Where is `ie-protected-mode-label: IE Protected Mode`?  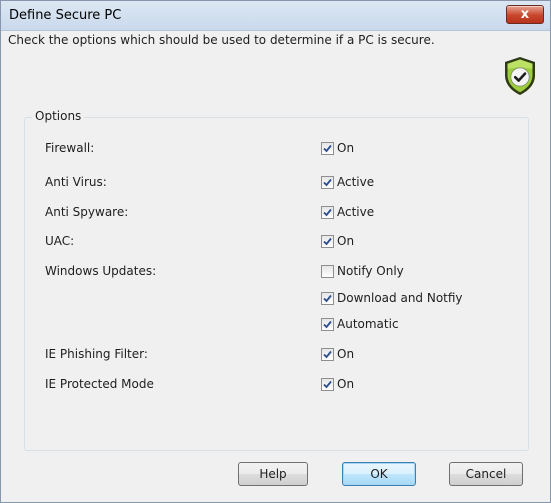
ie-protected-mode-label: IE Protected Mode is located at coordinates (99, 384).